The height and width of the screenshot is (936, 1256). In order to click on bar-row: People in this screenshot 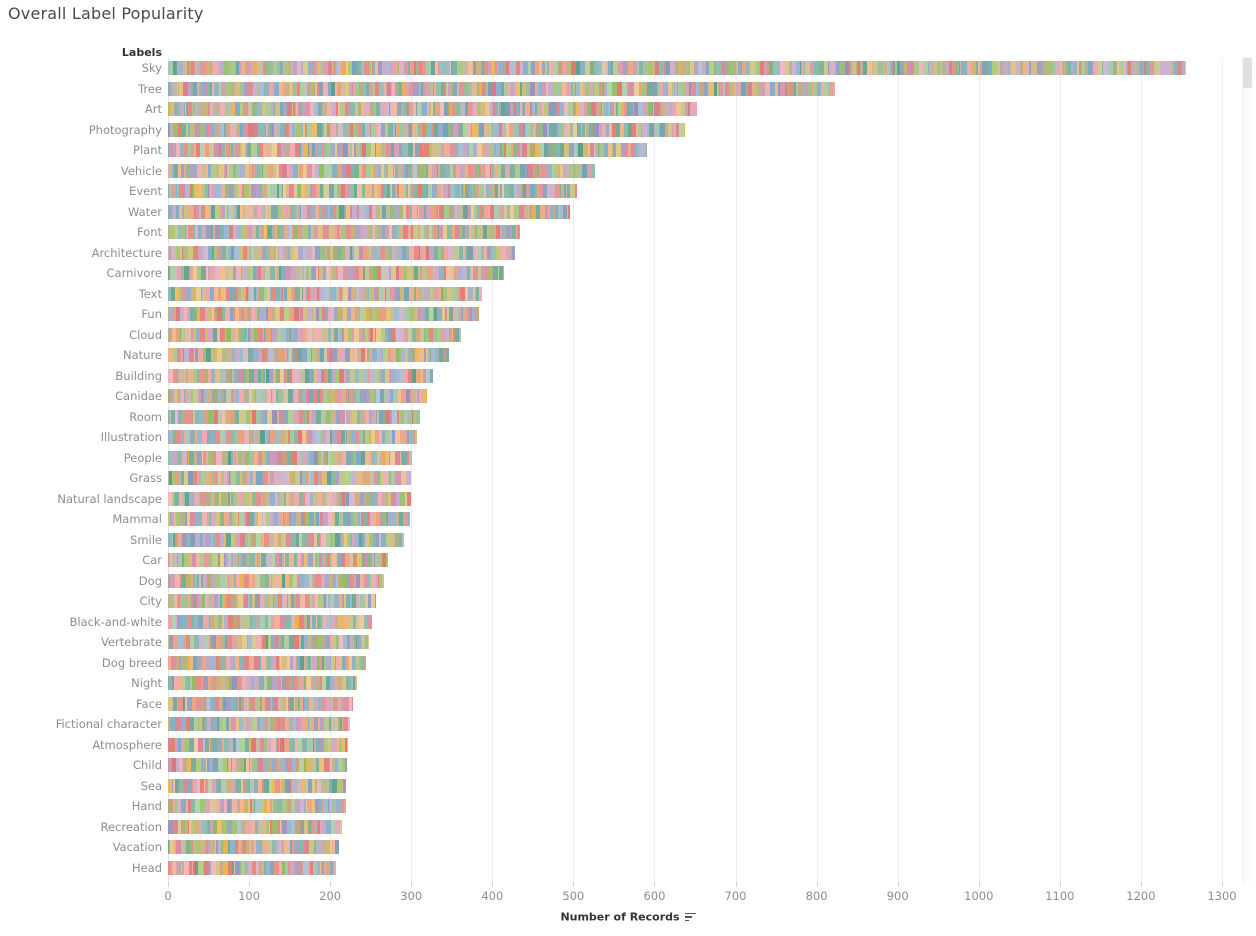, I will do `click(628, 458)`.